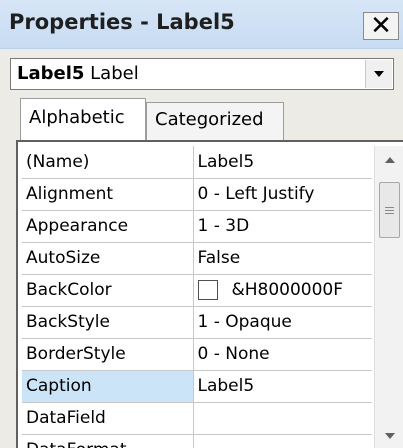 The width and height of the screenshot is (403, 448). What do you see at coordinates (282, 226) in the screenshot?
I see `property-value: 1 - 3D` at bounding box center [282, 226].